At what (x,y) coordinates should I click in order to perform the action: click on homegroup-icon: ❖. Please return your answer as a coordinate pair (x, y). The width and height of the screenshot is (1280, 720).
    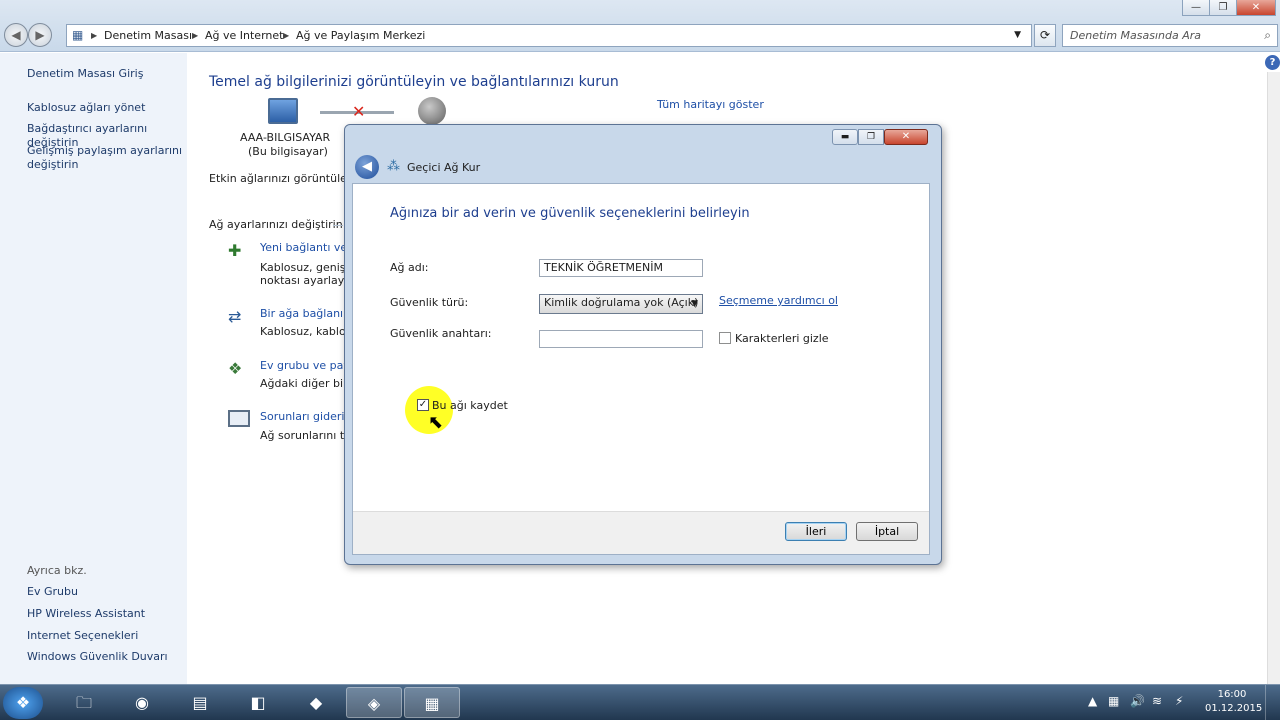
    Looking at the image, I should click on (235, 368).